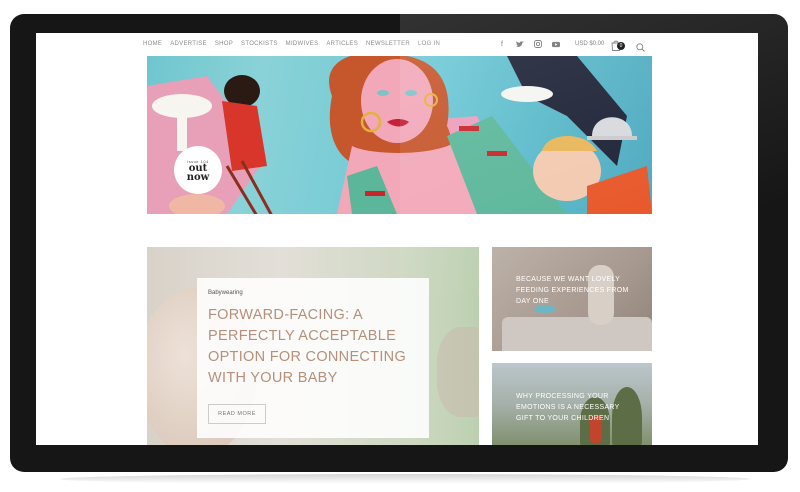 The width and height of the screenshot is (800, 492). Describe the element at coordinates (621, 46) in the screenshot. I see `cart-count-badge: 0` at that location.